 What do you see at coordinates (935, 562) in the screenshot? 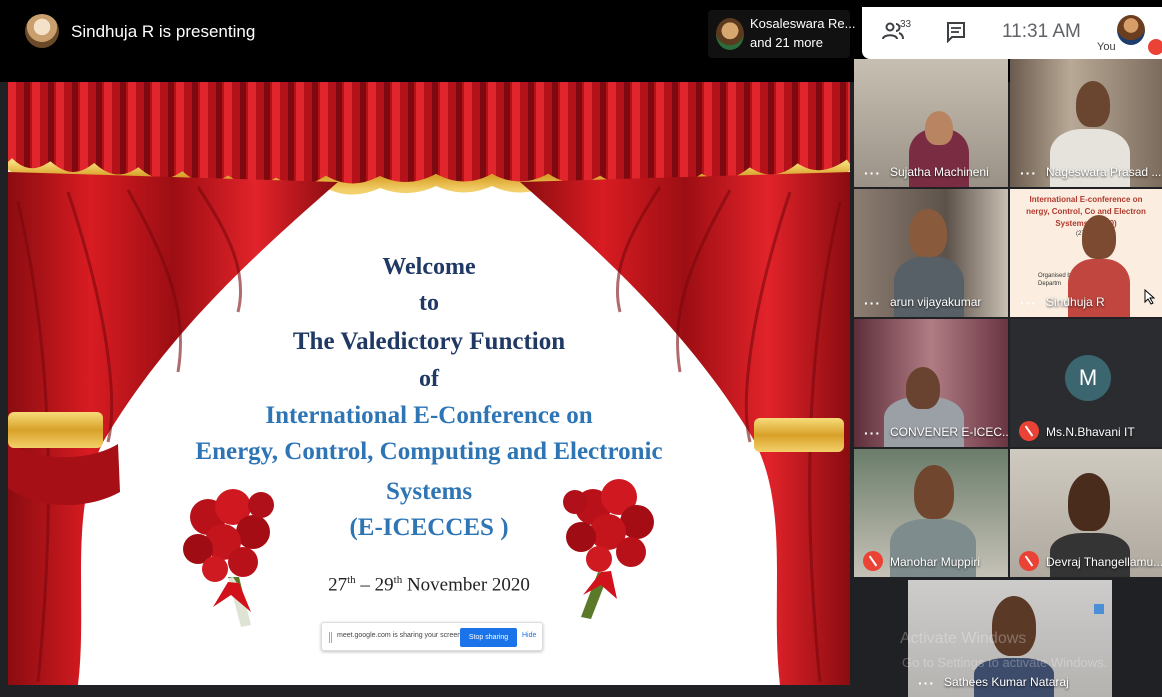
I see `participant-name: Manohar Muppiri` at bounding box center [935, 562].